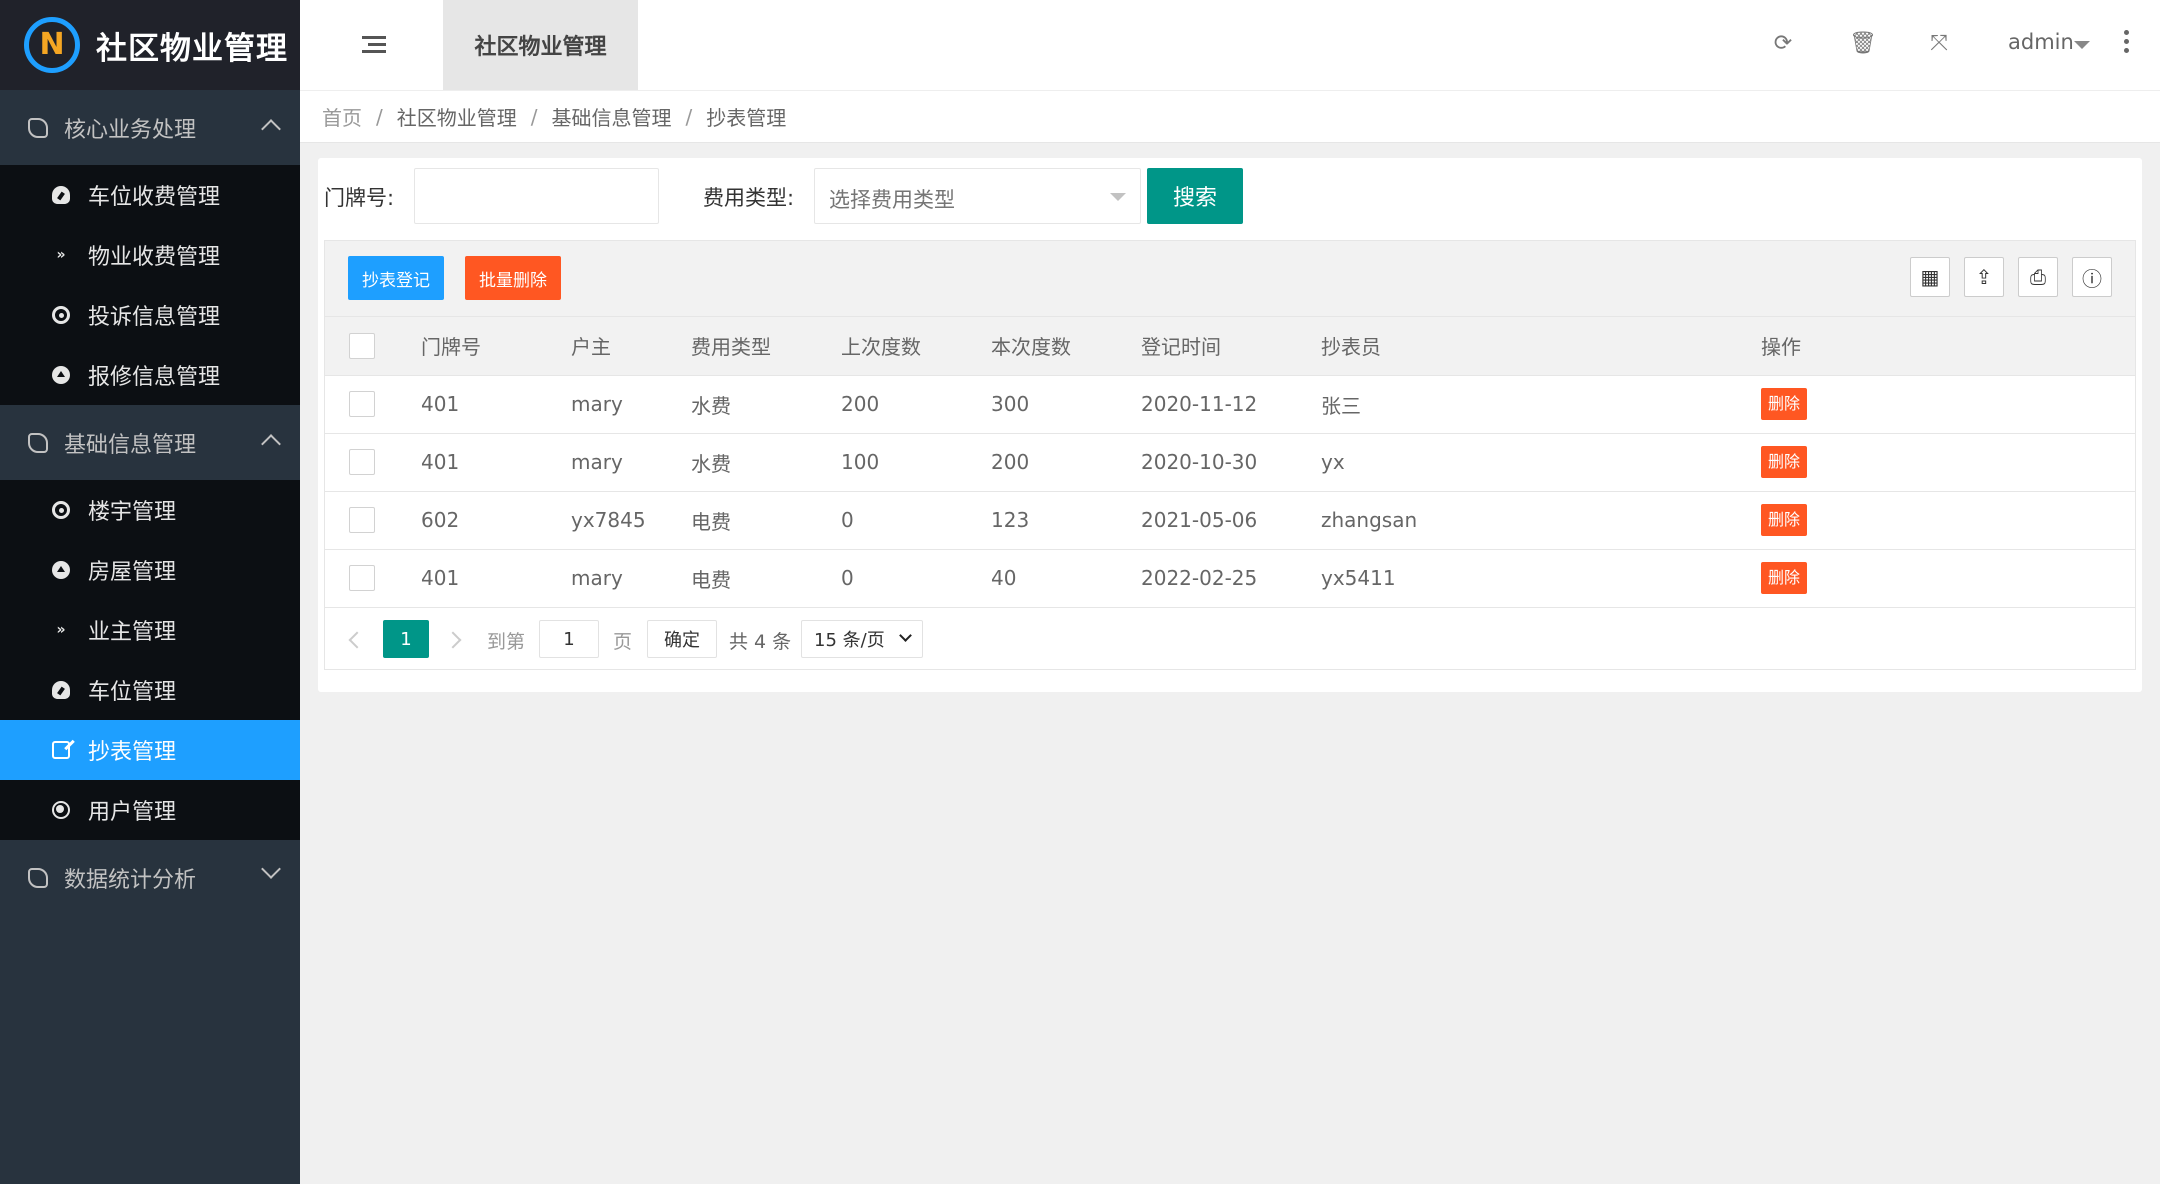 This screenshot has height=1184, width=2160. What do you see at coordinates (682, 639) in the screenshot?
I see `goto-confirm-button: 确定` at bounding box center [682, 639].